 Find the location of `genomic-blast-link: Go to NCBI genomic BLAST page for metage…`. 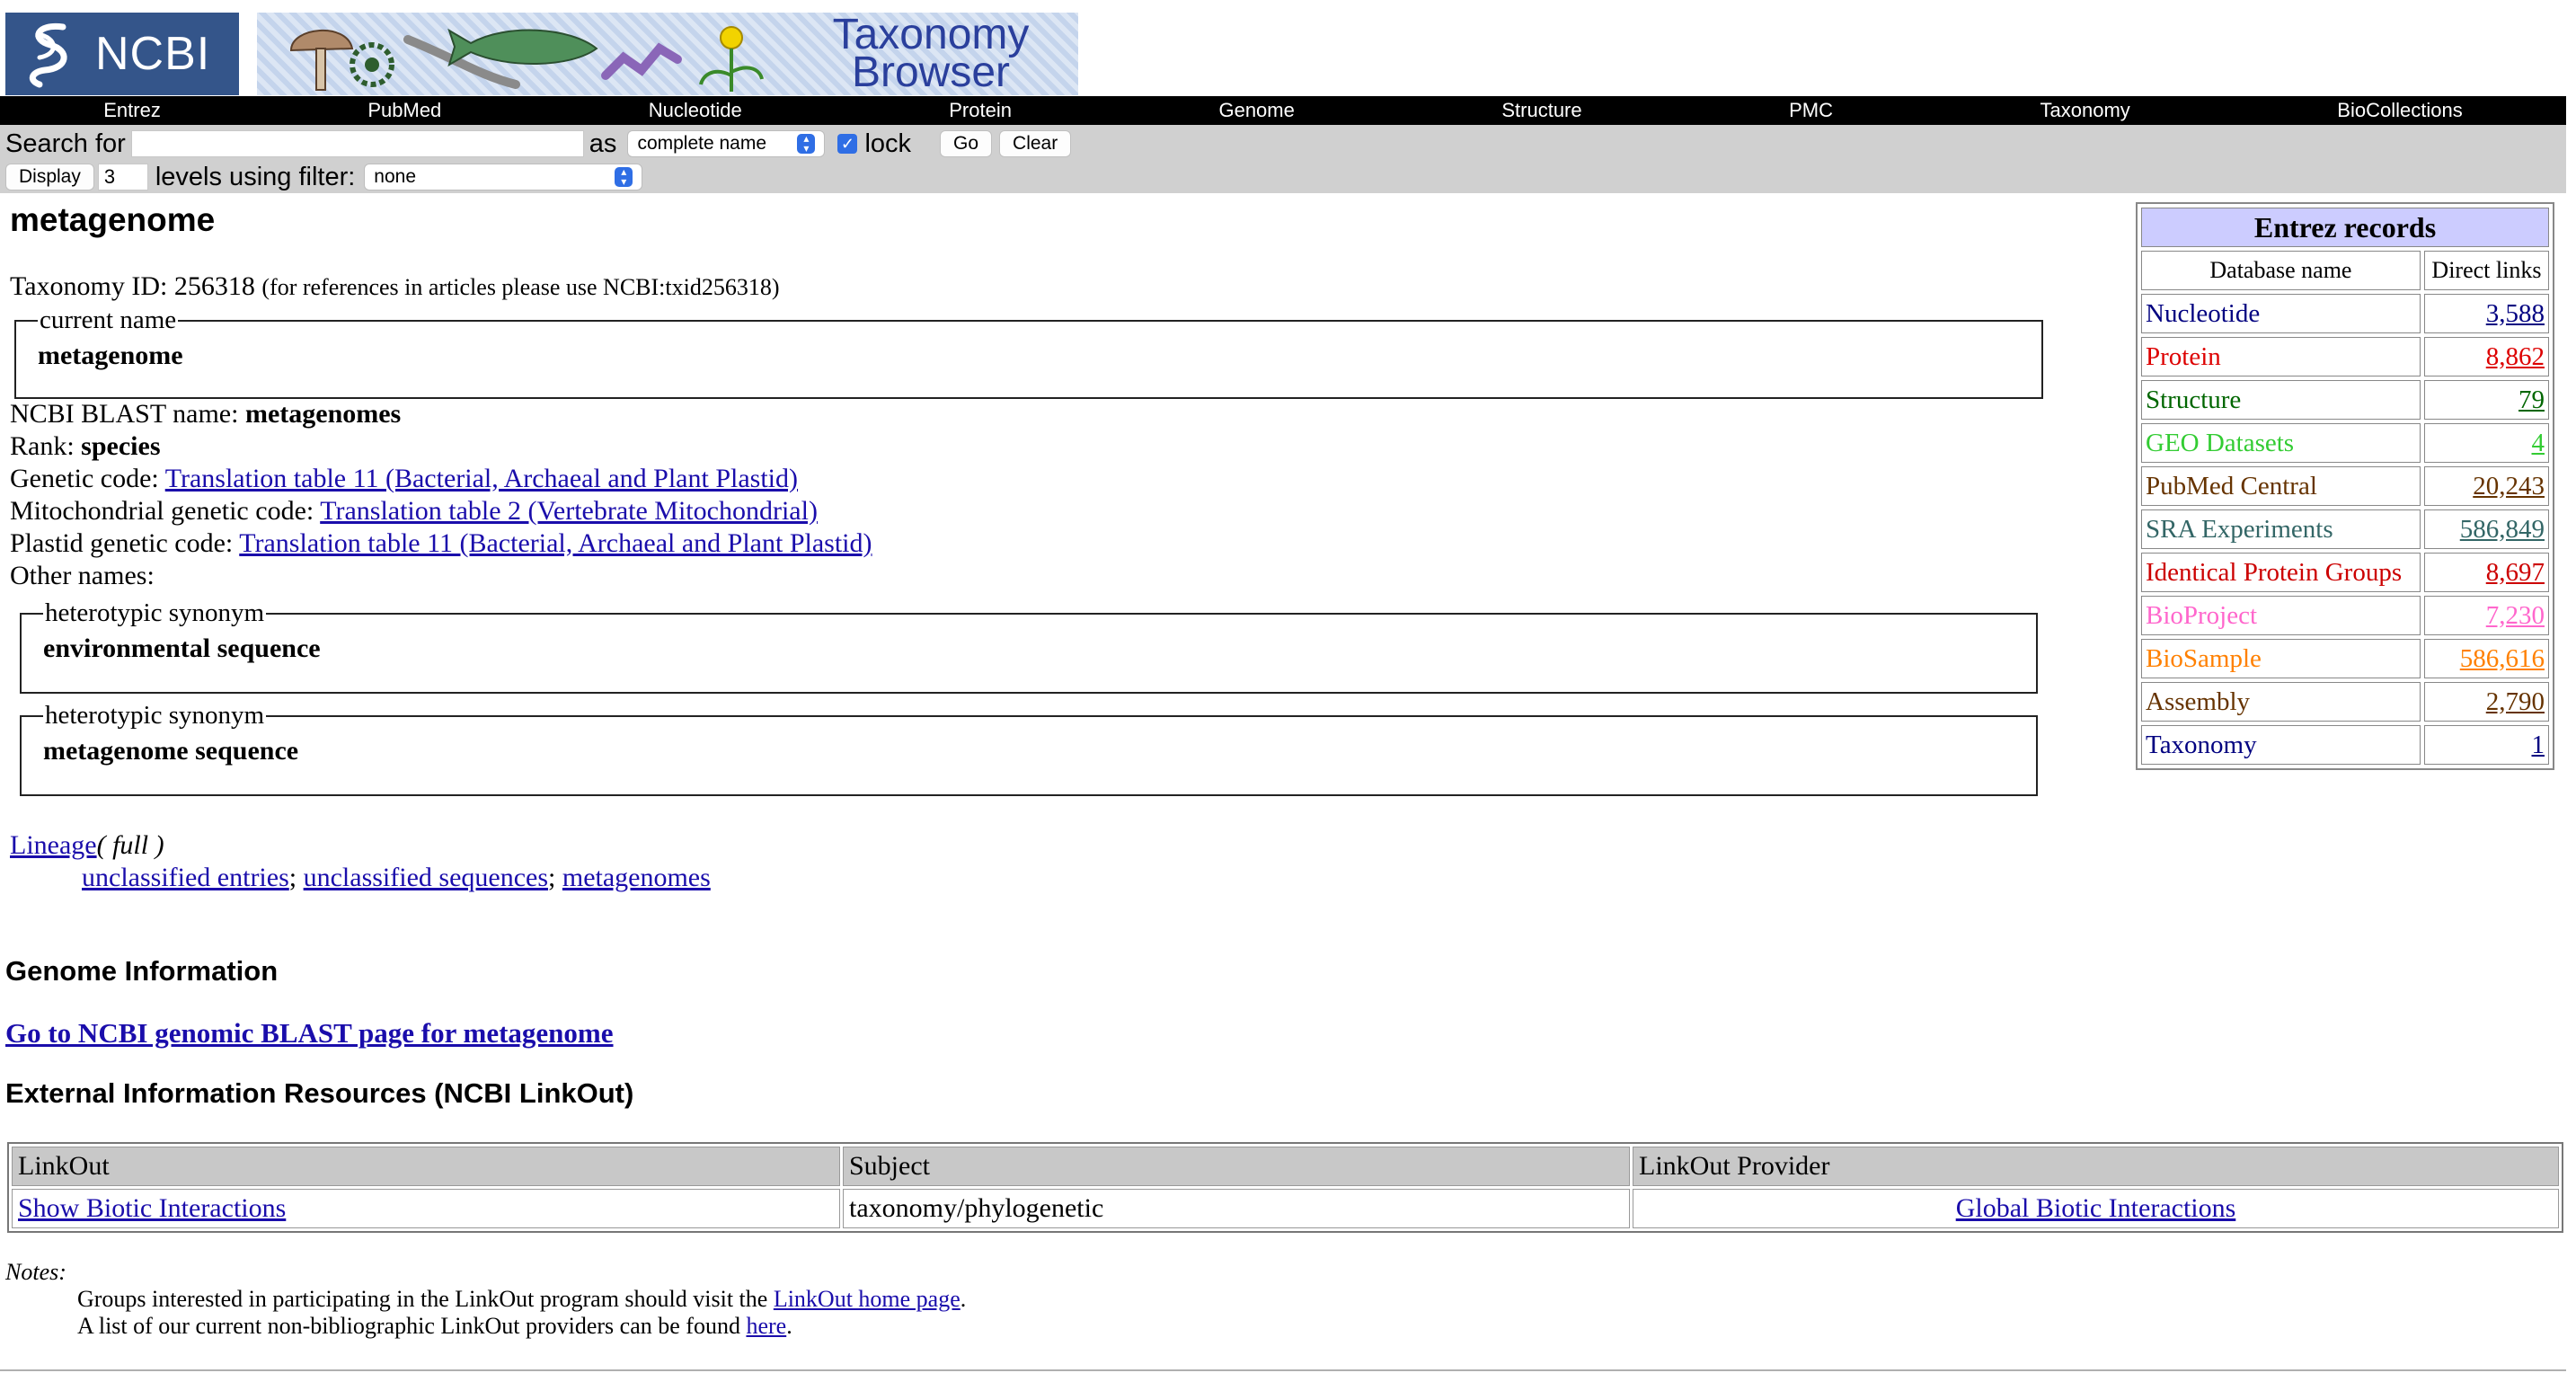

genomic-blast-link: Go to NCBI genomic BLAST page for metage… is located at coordinates (310, 1033).